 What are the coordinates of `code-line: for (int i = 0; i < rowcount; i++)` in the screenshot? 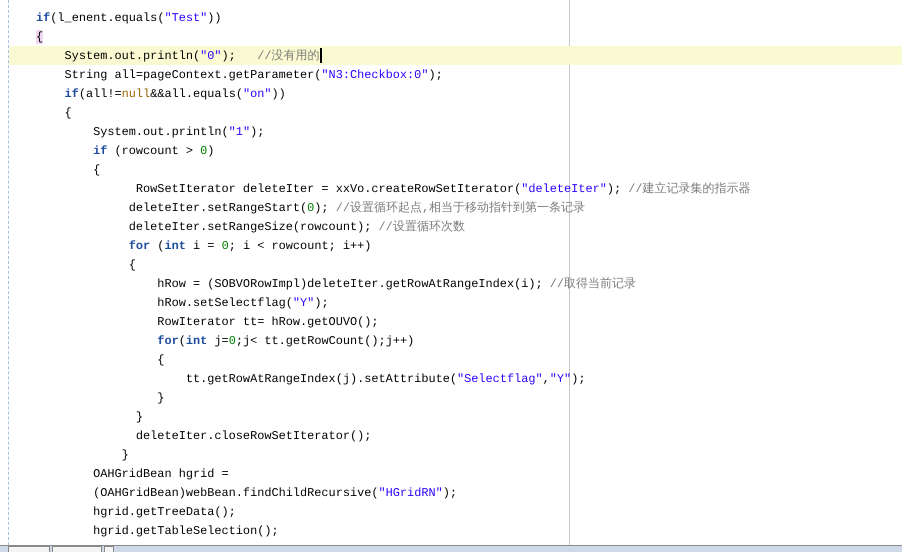 It's located at (250, 245).